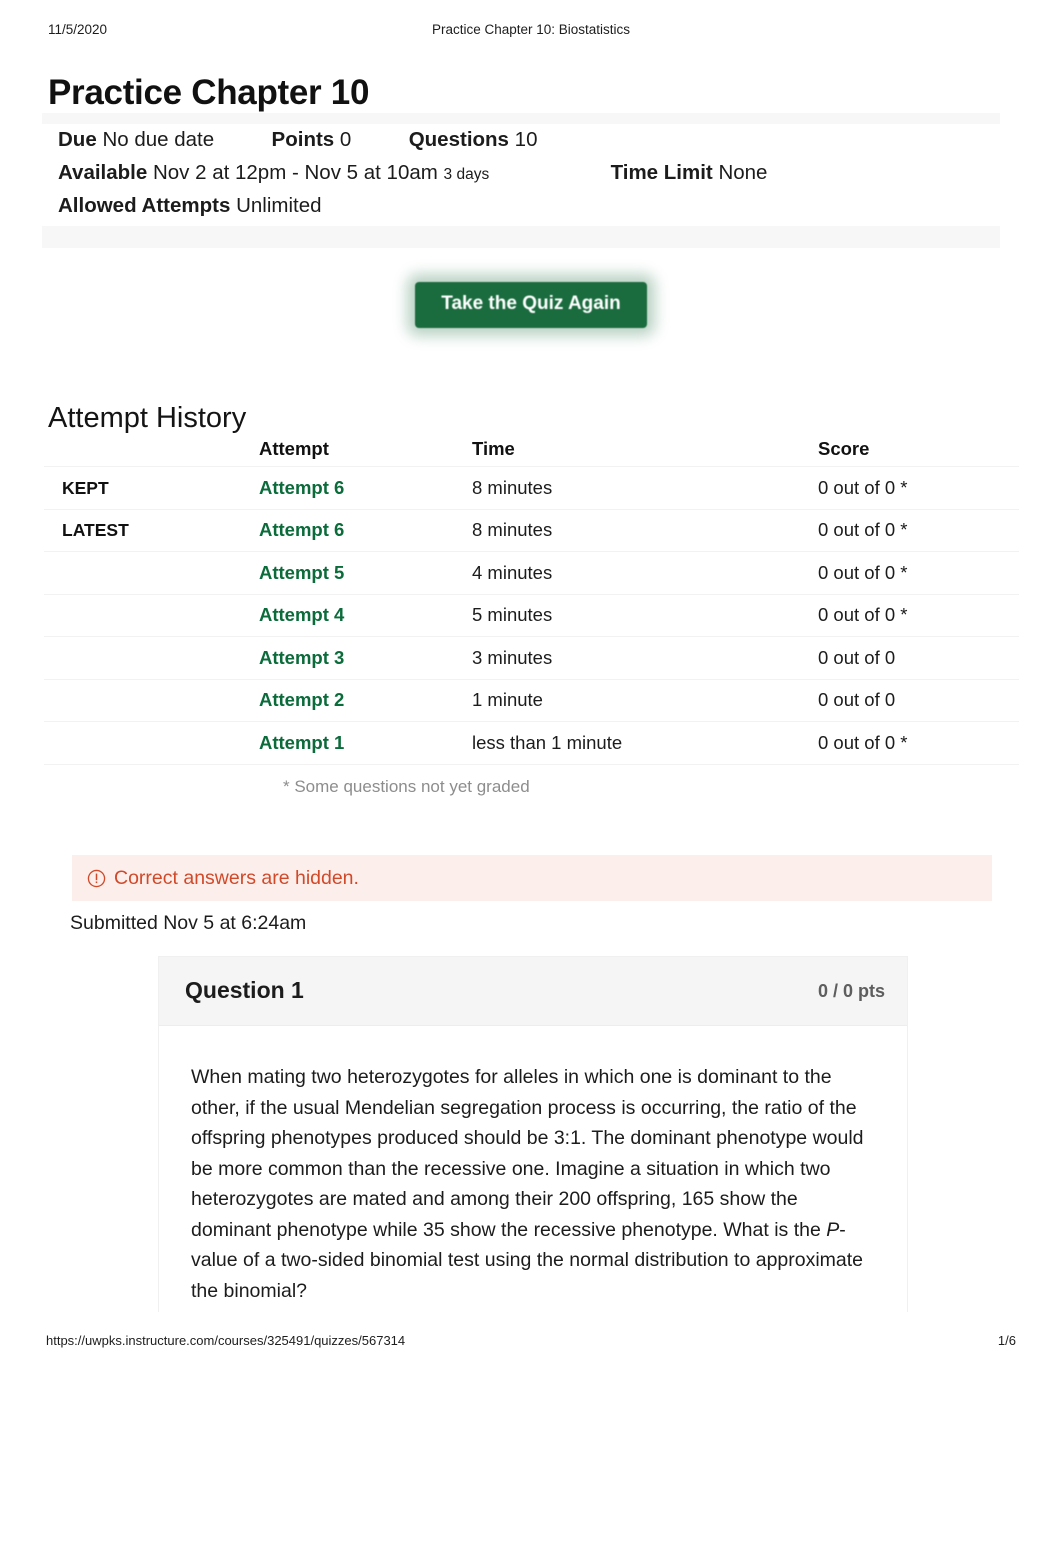 The width and height of the screenshot is (1062, 1556). Describe the element at coordinates (151, 449) in the screenshot. I see `column-header-kept` at that location.